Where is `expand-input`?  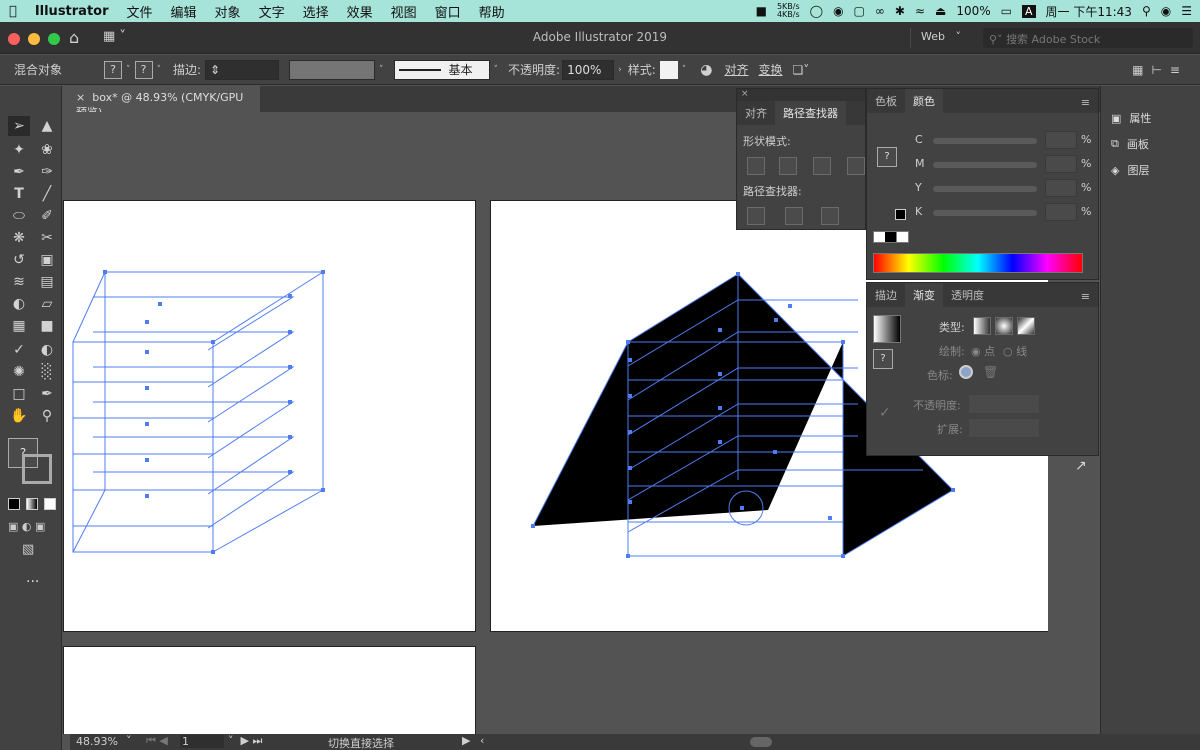
expand-input is located at coordinates (1004, 428).